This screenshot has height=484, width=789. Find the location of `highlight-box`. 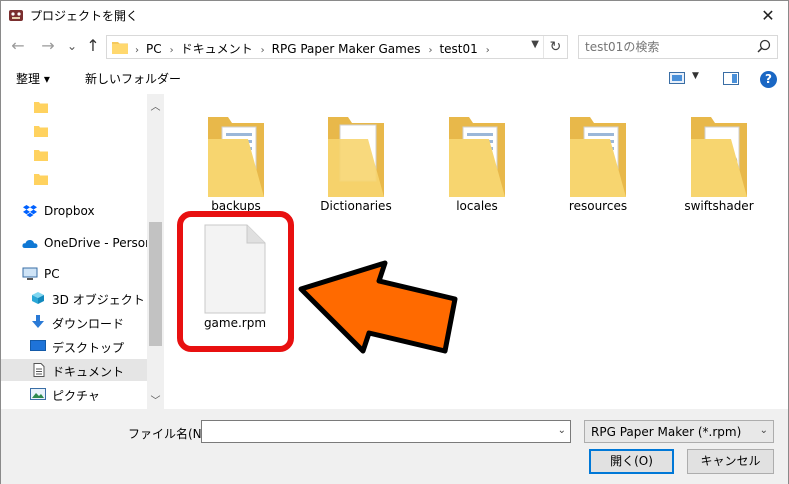

highlight-box is located at coordinates (235, 281).